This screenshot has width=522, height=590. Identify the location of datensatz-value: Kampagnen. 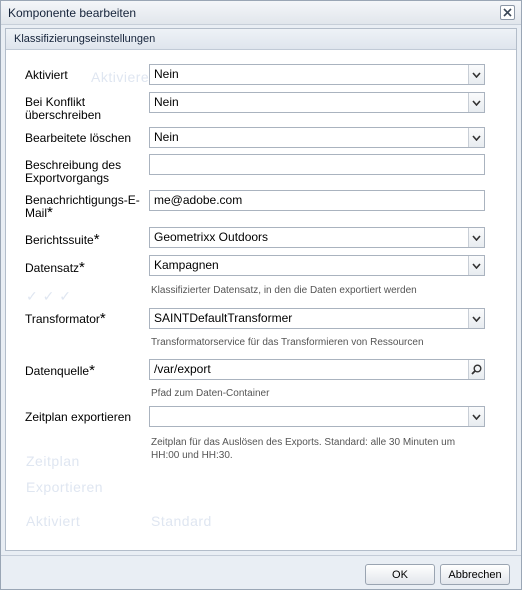
(186, 265).